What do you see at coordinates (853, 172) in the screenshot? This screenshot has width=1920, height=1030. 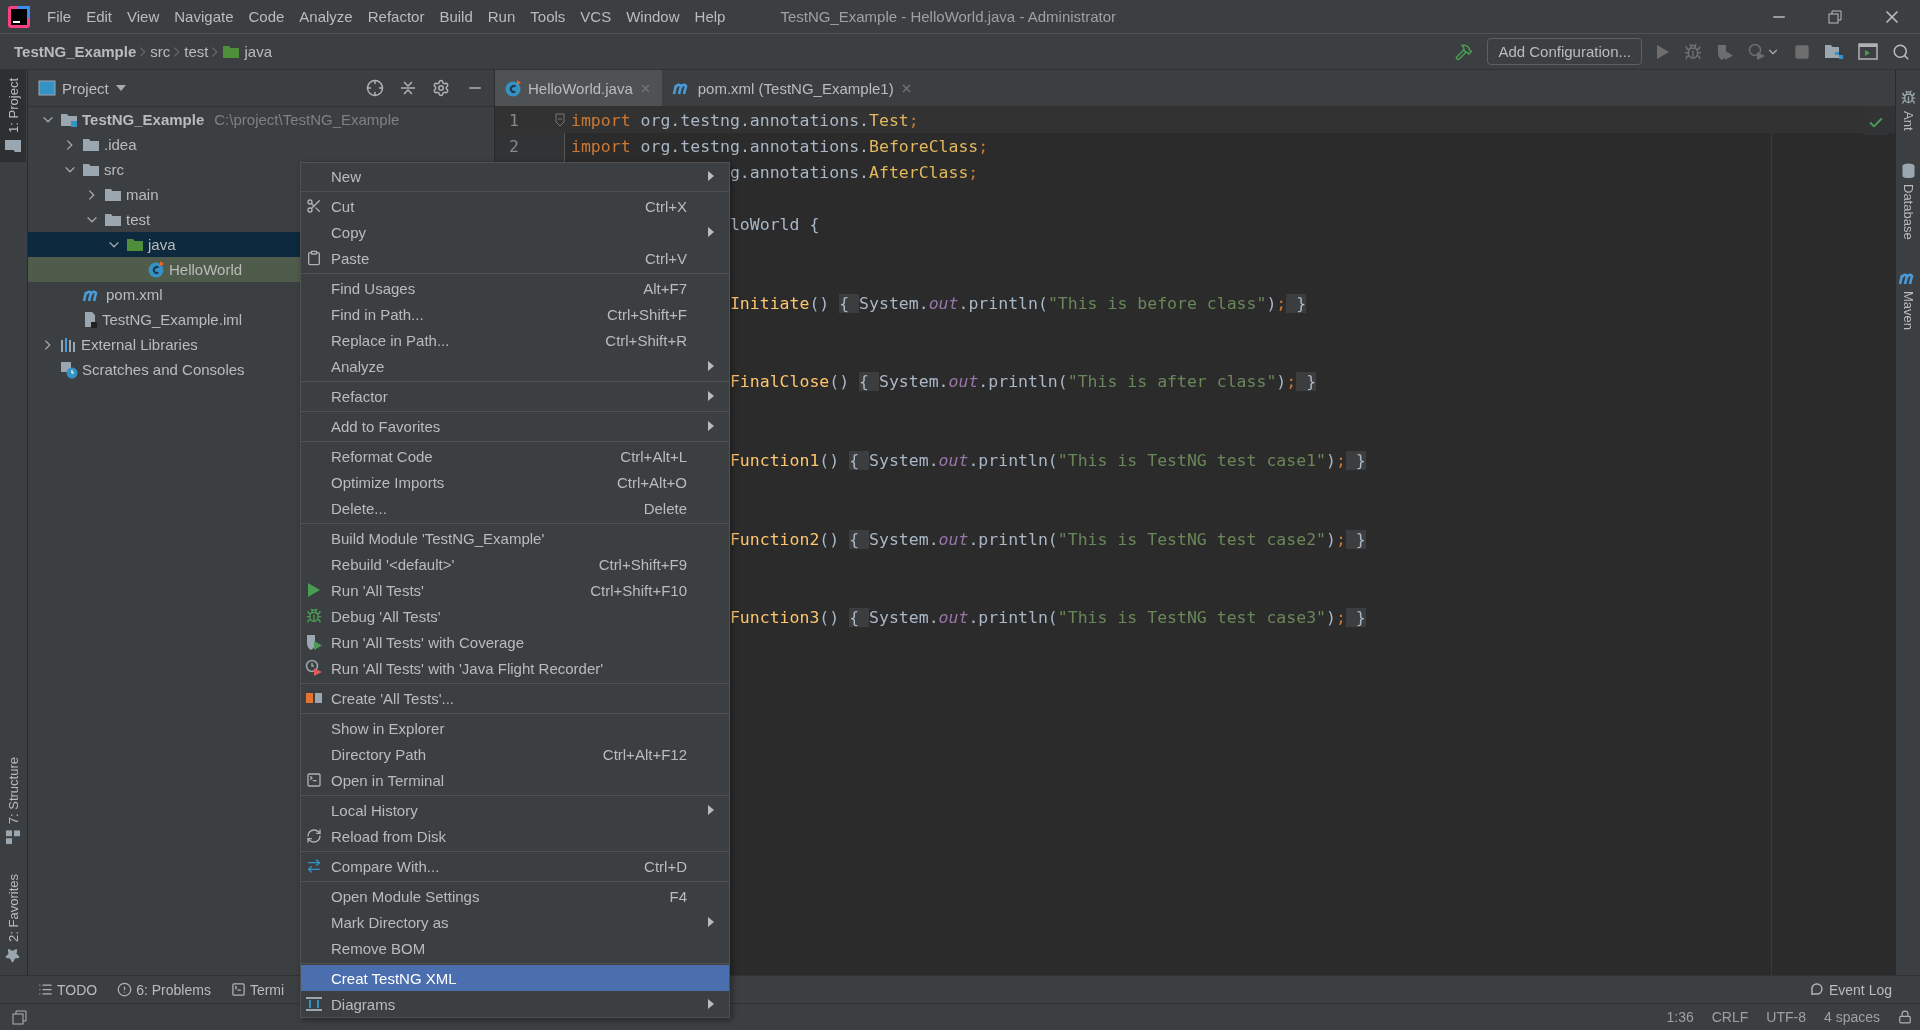 I see `code-line: g.annotations.AfterClass;` at bounding box center [853, 172].